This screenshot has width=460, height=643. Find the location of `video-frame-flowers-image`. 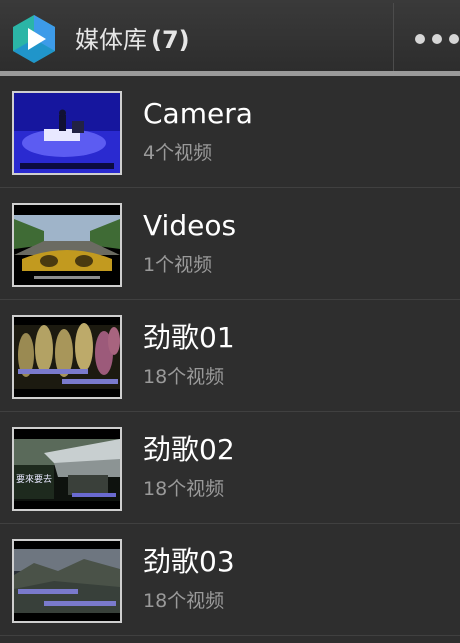

video-frame-flowers-image is located at coordinates (67, 357).